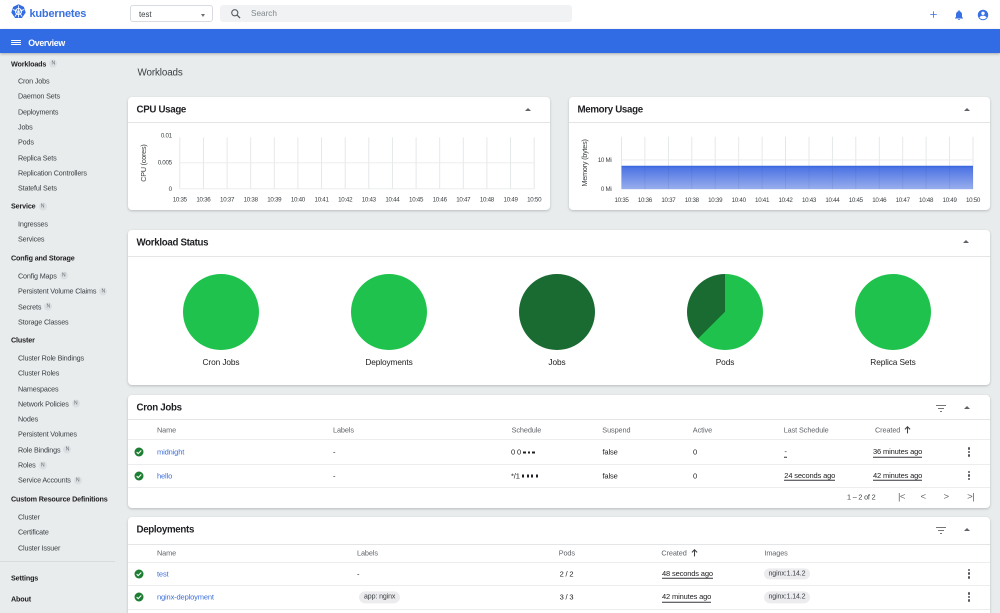 The image size is (1000, 613). What do you see at coordinates (171, 189) in the screenshot?
I see `svg-text: 0` at bounding box center [171, 189].